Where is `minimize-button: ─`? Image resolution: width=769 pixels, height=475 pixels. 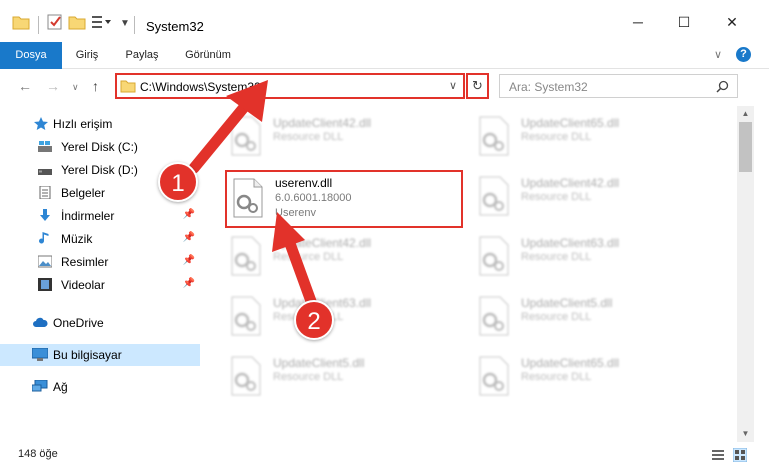 minimize-button: ─ is located at coordinates (638, 28).